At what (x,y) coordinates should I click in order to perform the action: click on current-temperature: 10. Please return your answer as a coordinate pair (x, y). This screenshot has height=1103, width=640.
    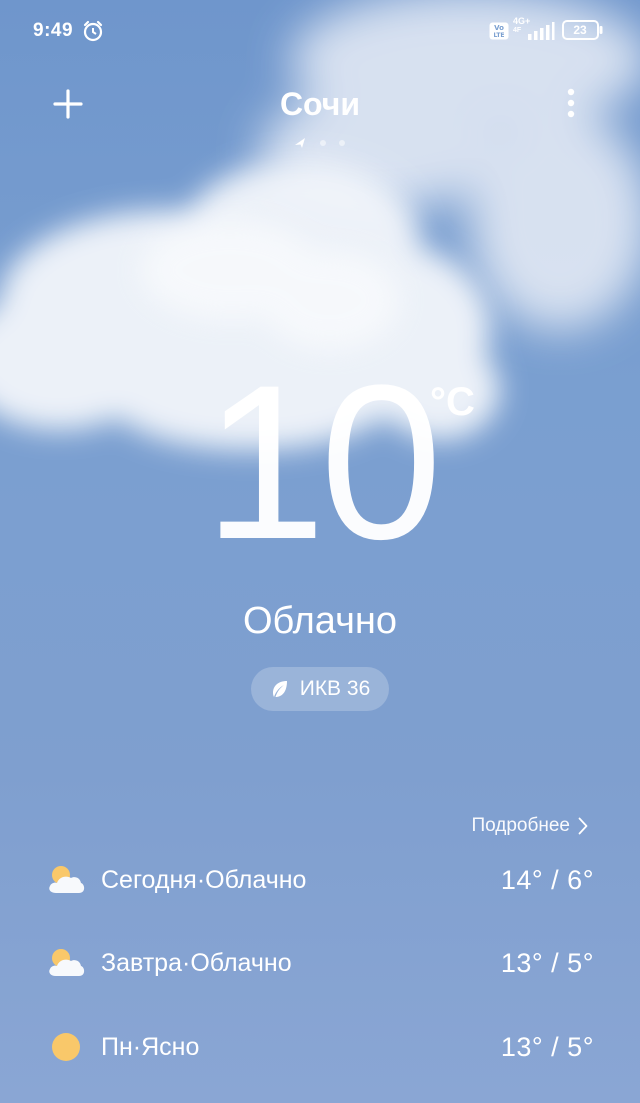
    Looking at the image, I should click on (323, 462).